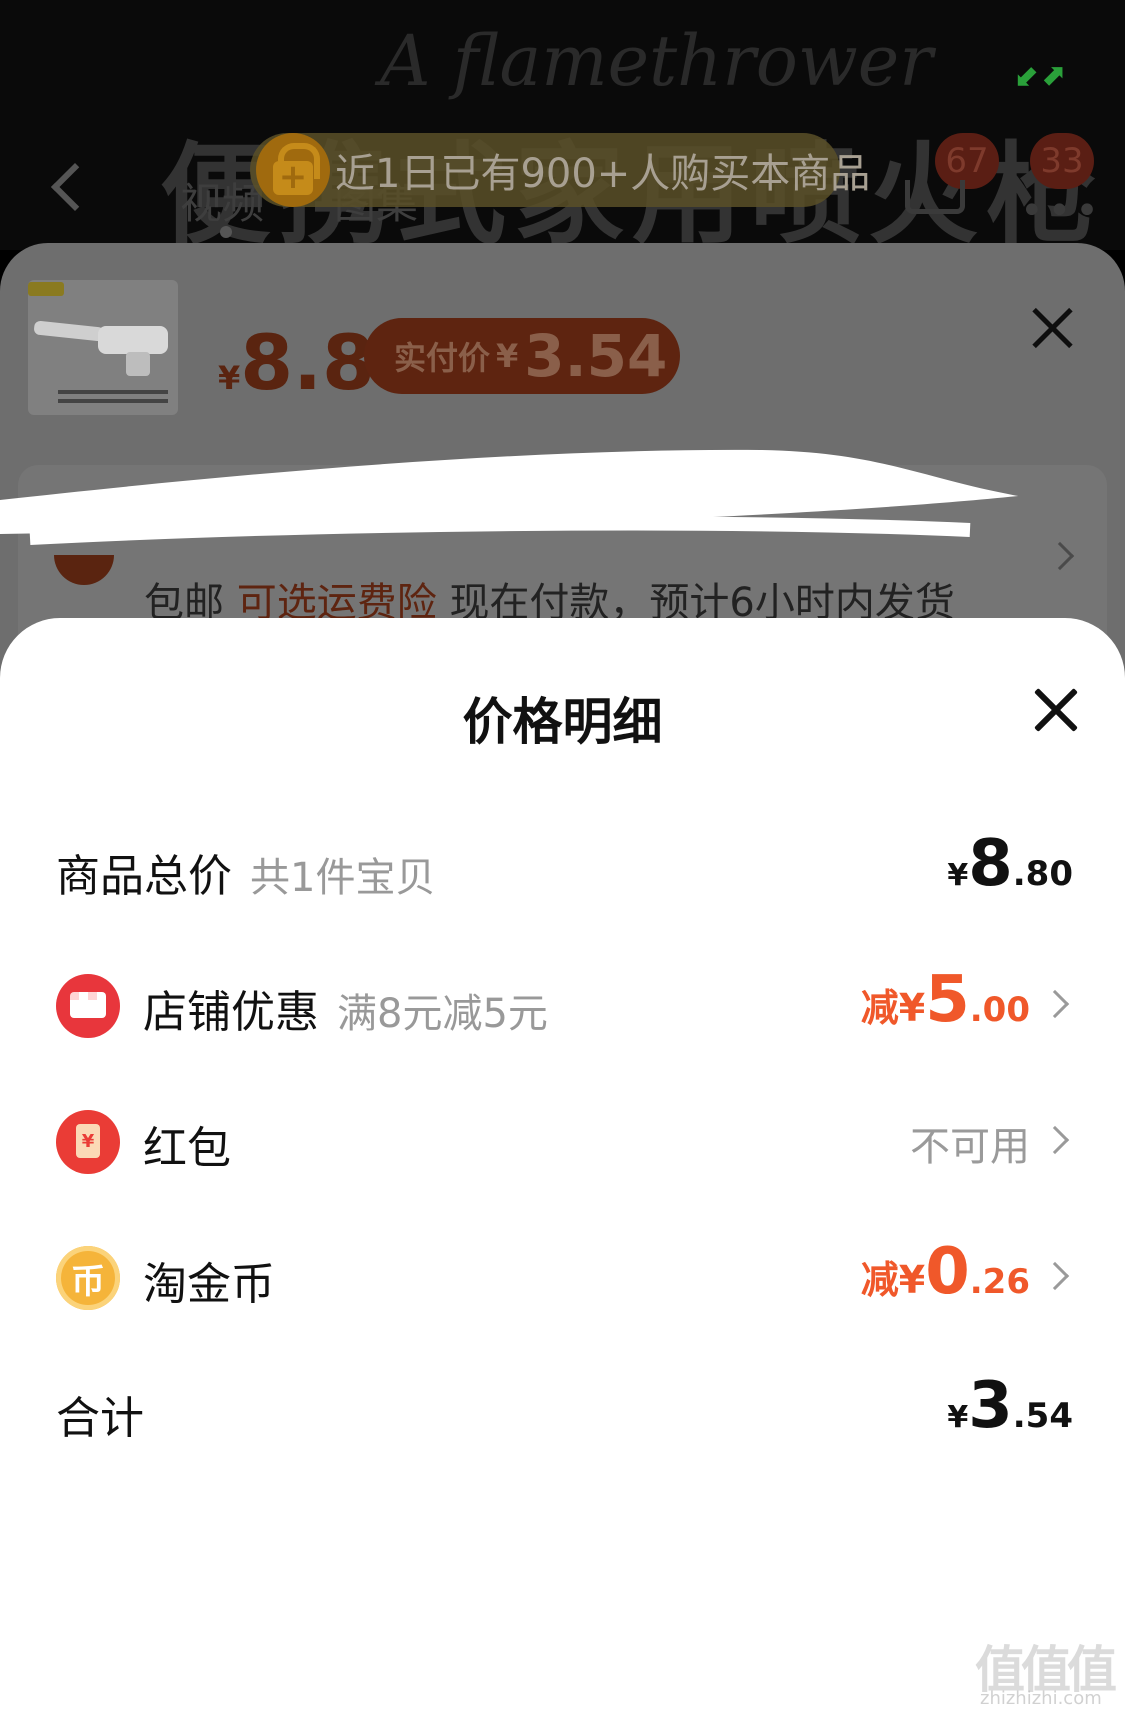  Describe the element at coordinates (1056, 710) in the screenshot. I see `close-icon` at that location.